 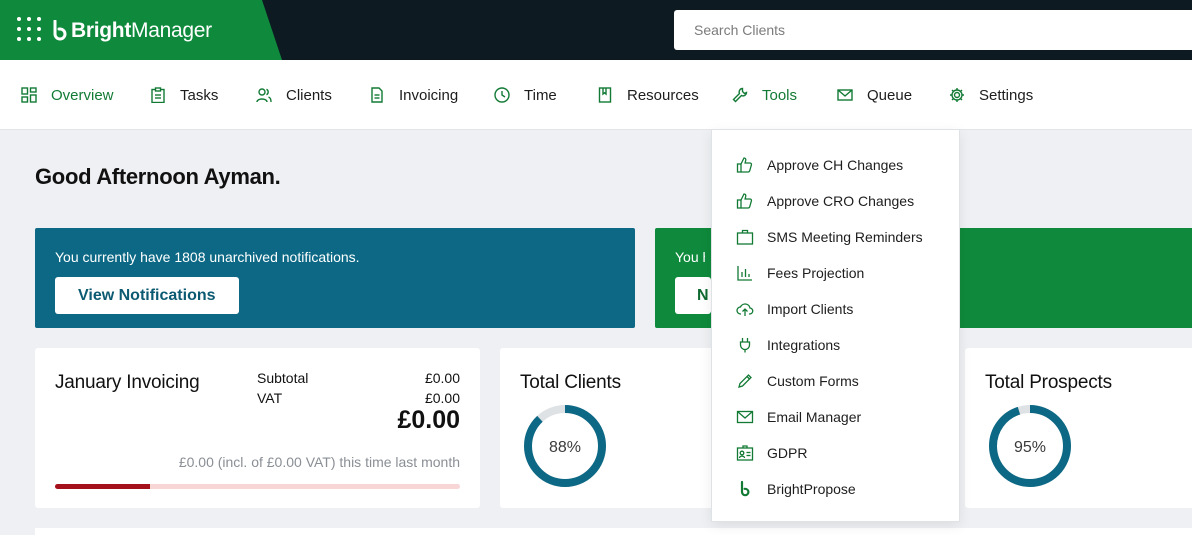 What do you see at coordinates (933, 30) in the screenshot?
I see `search-clients-input` at bounding box center [933, 30].